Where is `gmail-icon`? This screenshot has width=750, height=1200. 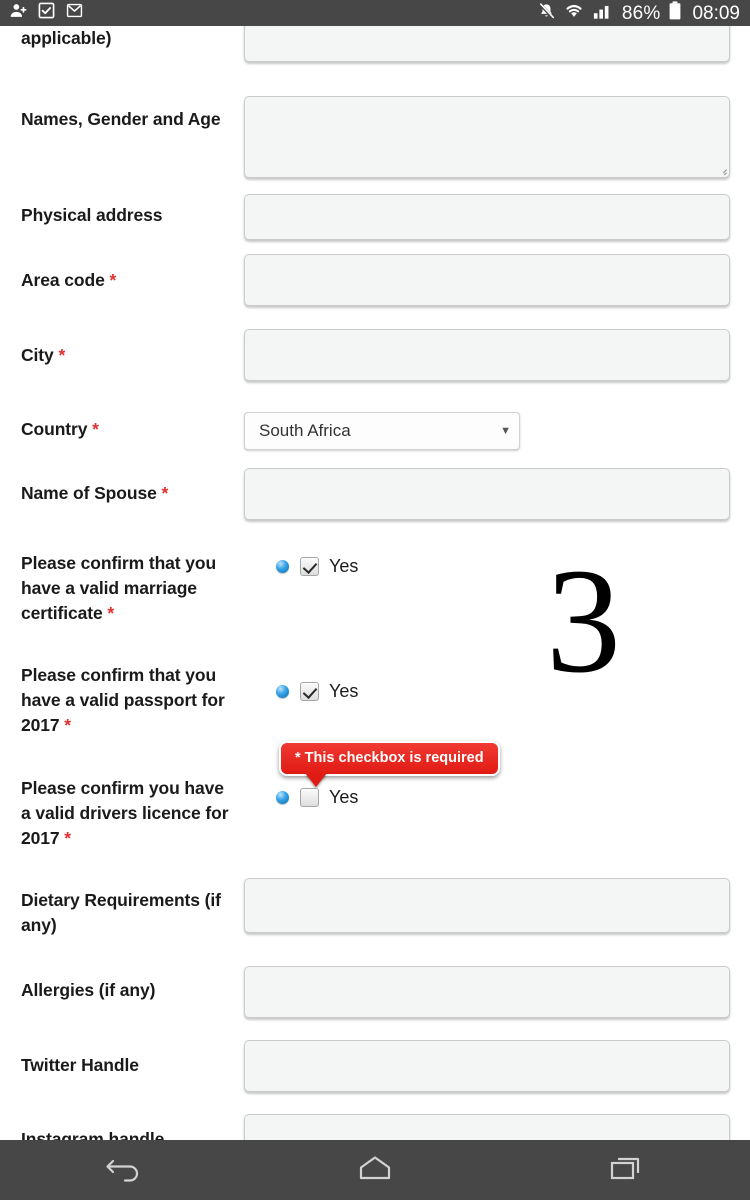 gmail-icon is located at coordinates (74, 13).